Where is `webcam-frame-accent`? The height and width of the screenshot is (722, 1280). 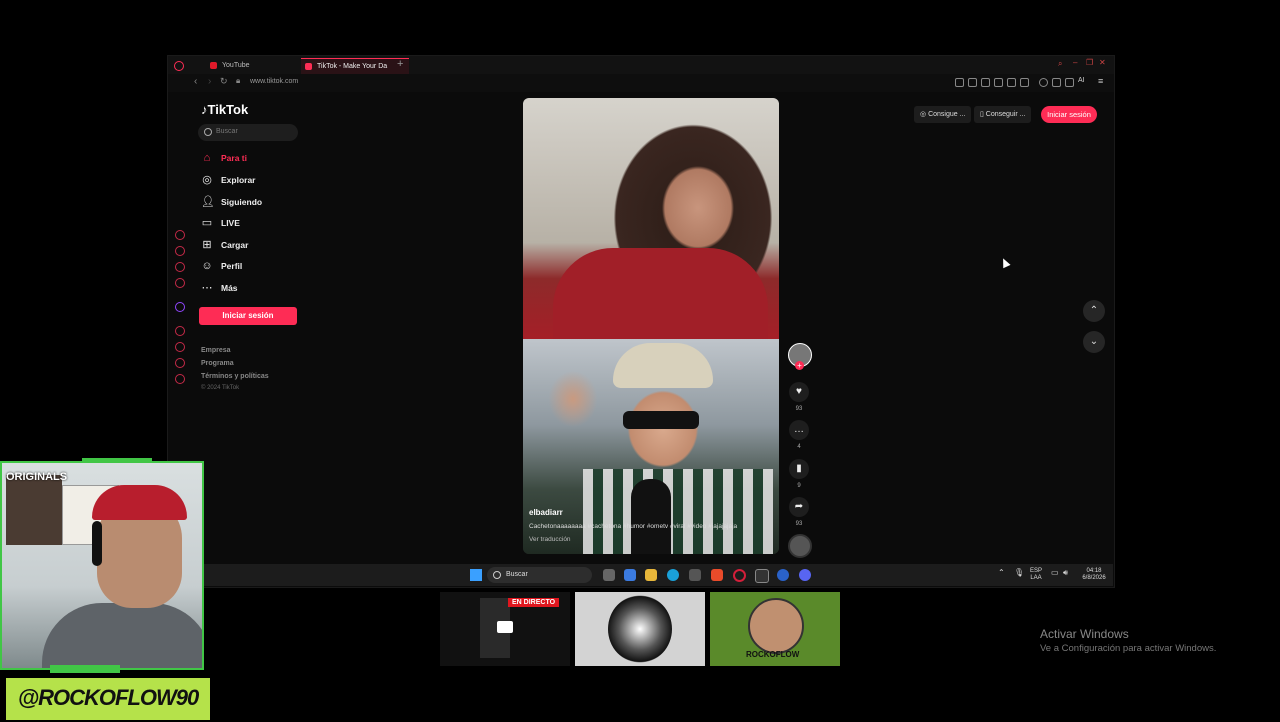 webcam-frame-accent is located at coordinates (85, 669).